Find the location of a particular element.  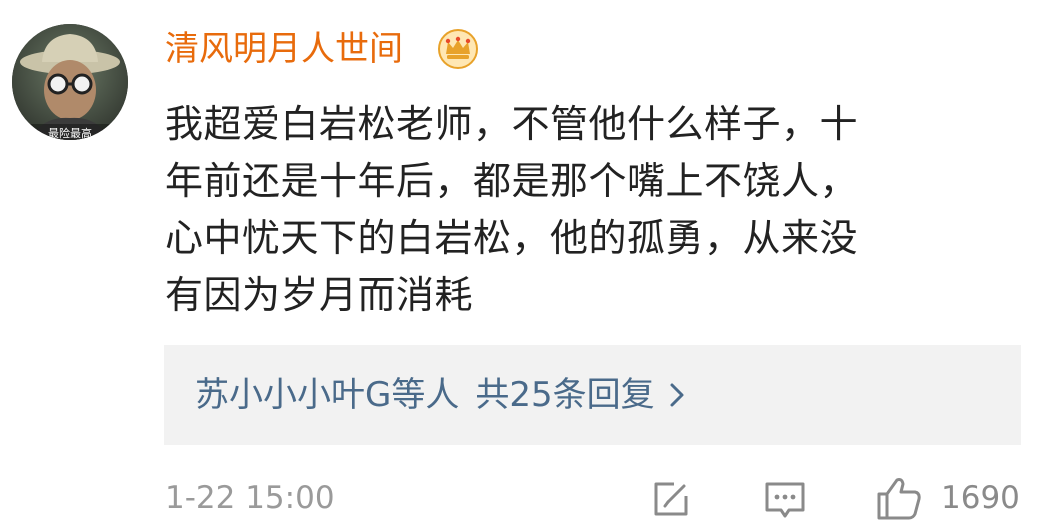

view-replies-link: 苏小小小叶G等人 共25条回复 is located at coordinates (440, 396).